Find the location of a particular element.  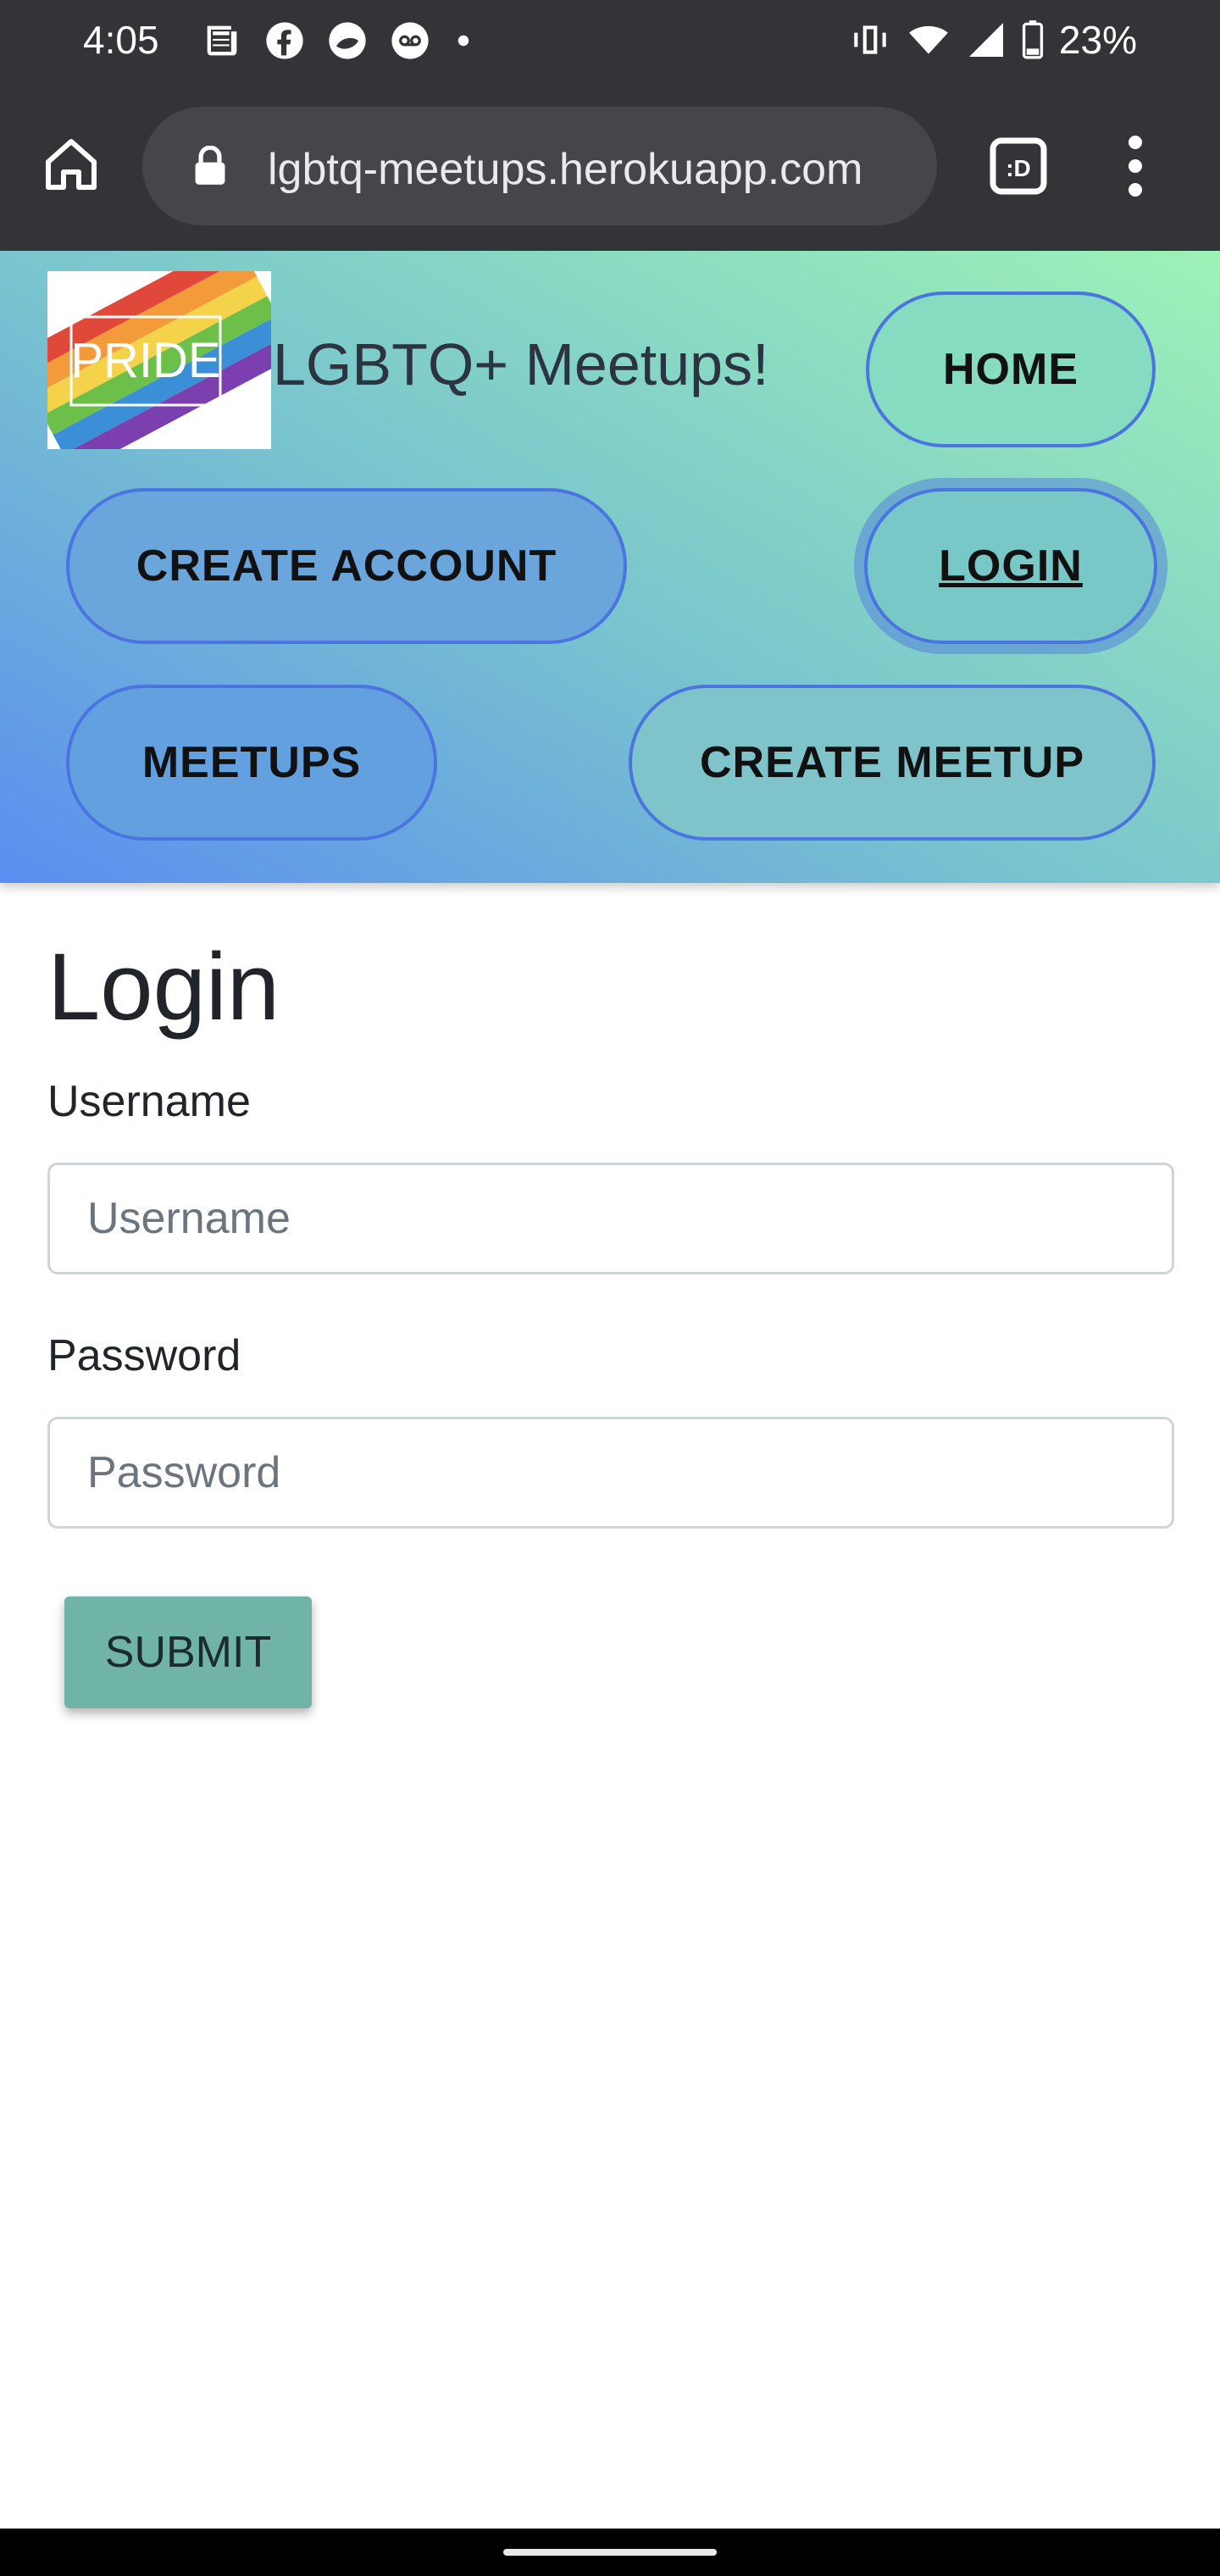

tabs-label: :D is located at coordinates (1018, 168).